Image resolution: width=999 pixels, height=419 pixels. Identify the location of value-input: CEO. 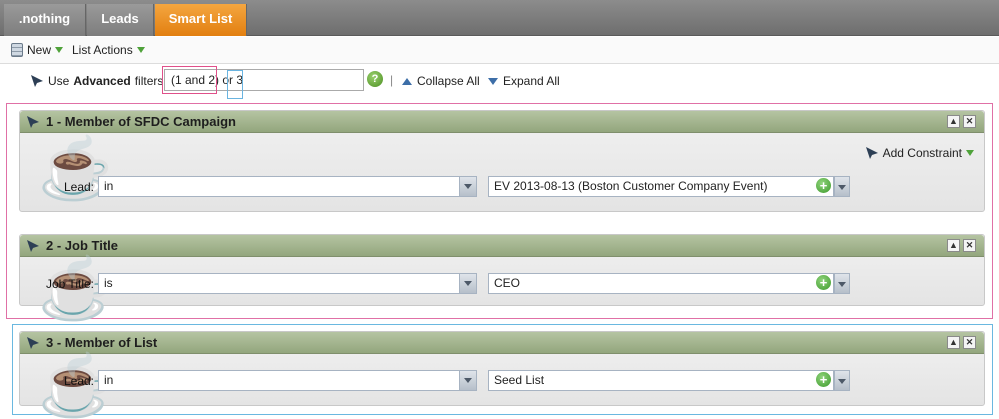
(661, 283).